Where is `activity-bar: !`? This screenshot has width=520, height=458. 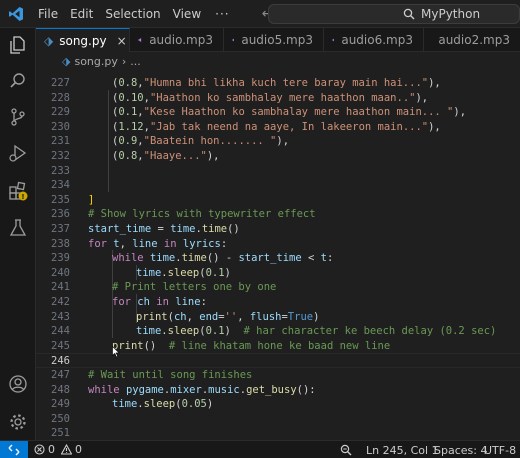
activity-bar: ! is located at coordinates (18, 234).